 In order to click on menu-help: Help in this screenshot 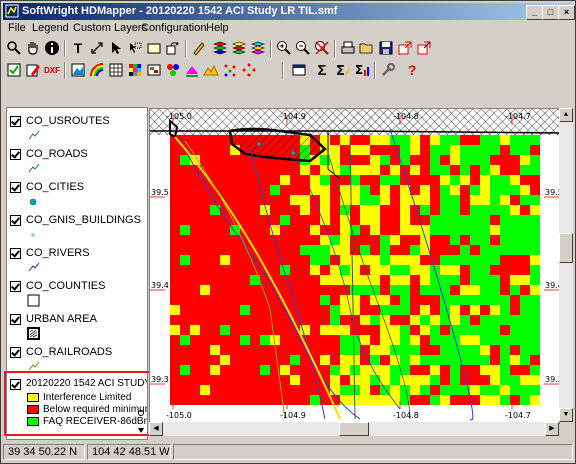, I will do `click(217, 28)`.